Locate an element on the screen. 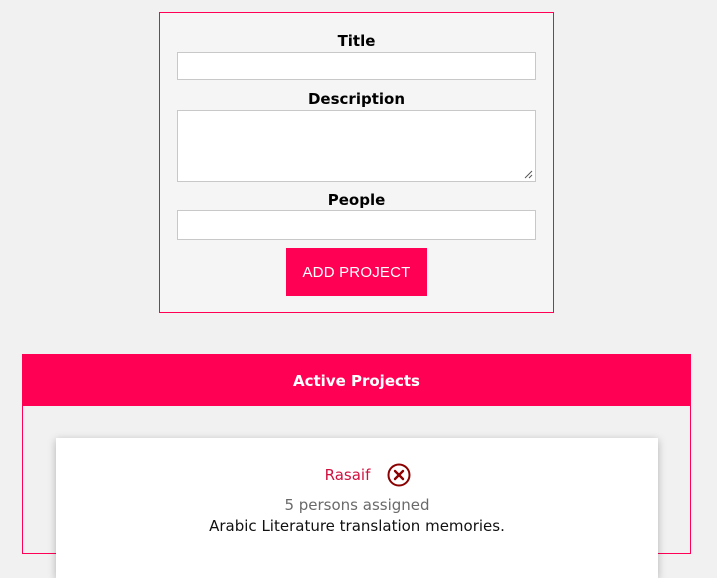 The image size is (717, 578). description-textarea is located at coordinates (356, 146).